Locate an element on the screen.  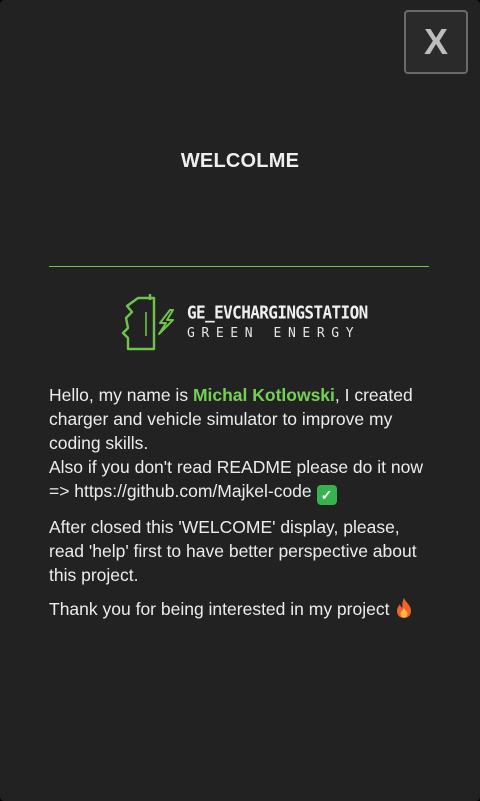
divider is located at coordinates (239, 266).